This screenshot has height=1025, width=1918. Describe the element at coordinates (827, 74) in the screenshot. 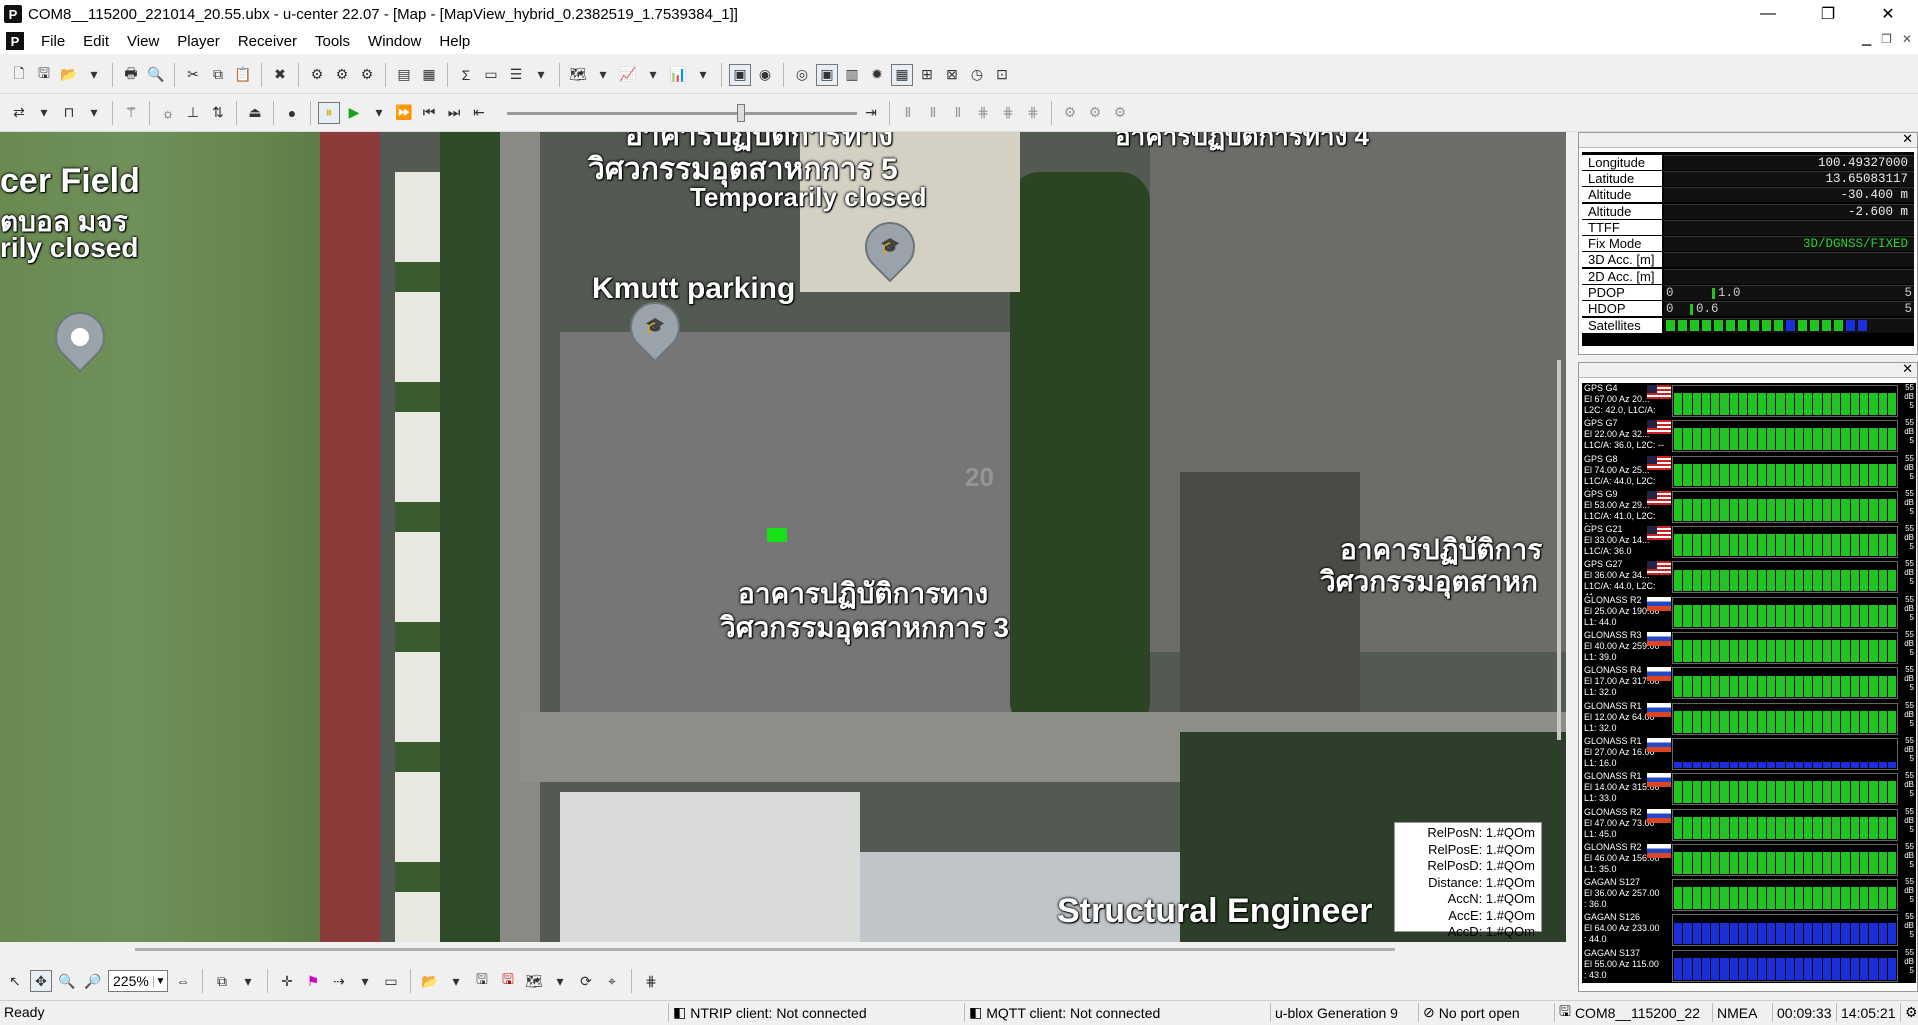

I see `navigation-icon: ▣` at that location.